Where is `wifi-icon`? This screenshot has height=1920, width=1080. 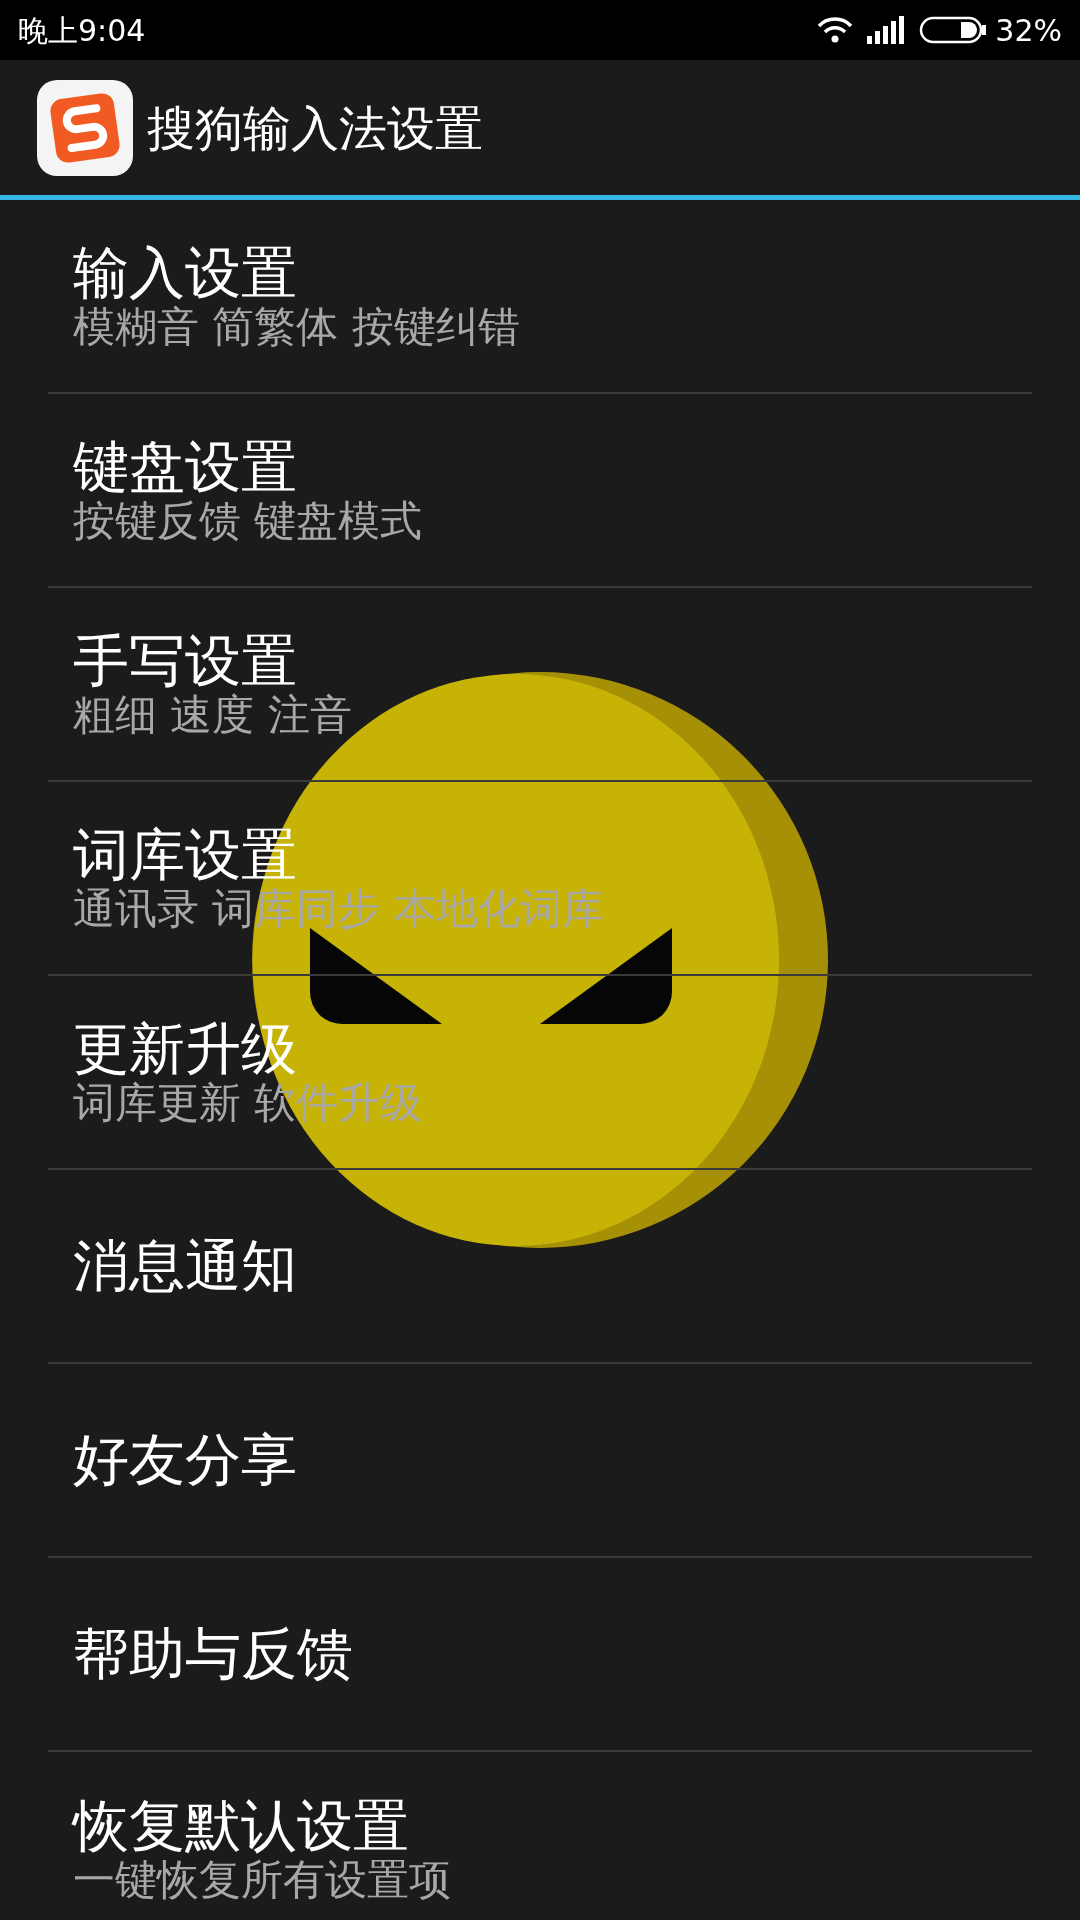 wifi-icon is located at coordinates (835, 30).